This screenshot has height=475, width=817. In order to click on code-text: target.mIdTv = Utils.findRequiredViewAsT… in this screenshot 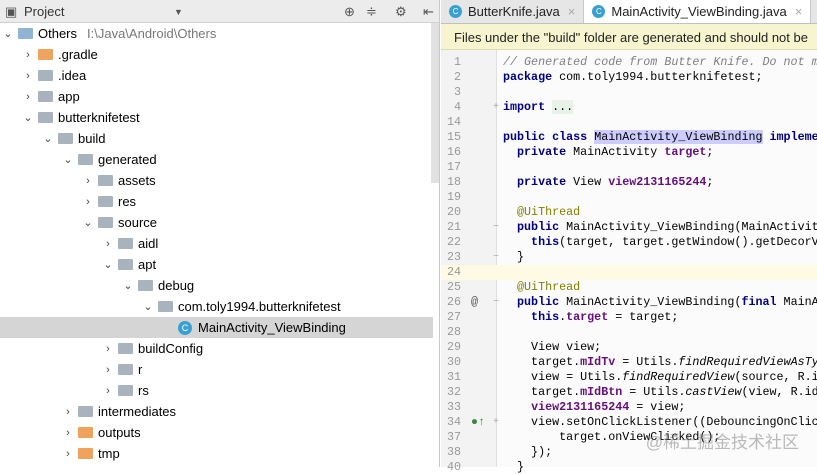, I will do `click(660, 362)`.